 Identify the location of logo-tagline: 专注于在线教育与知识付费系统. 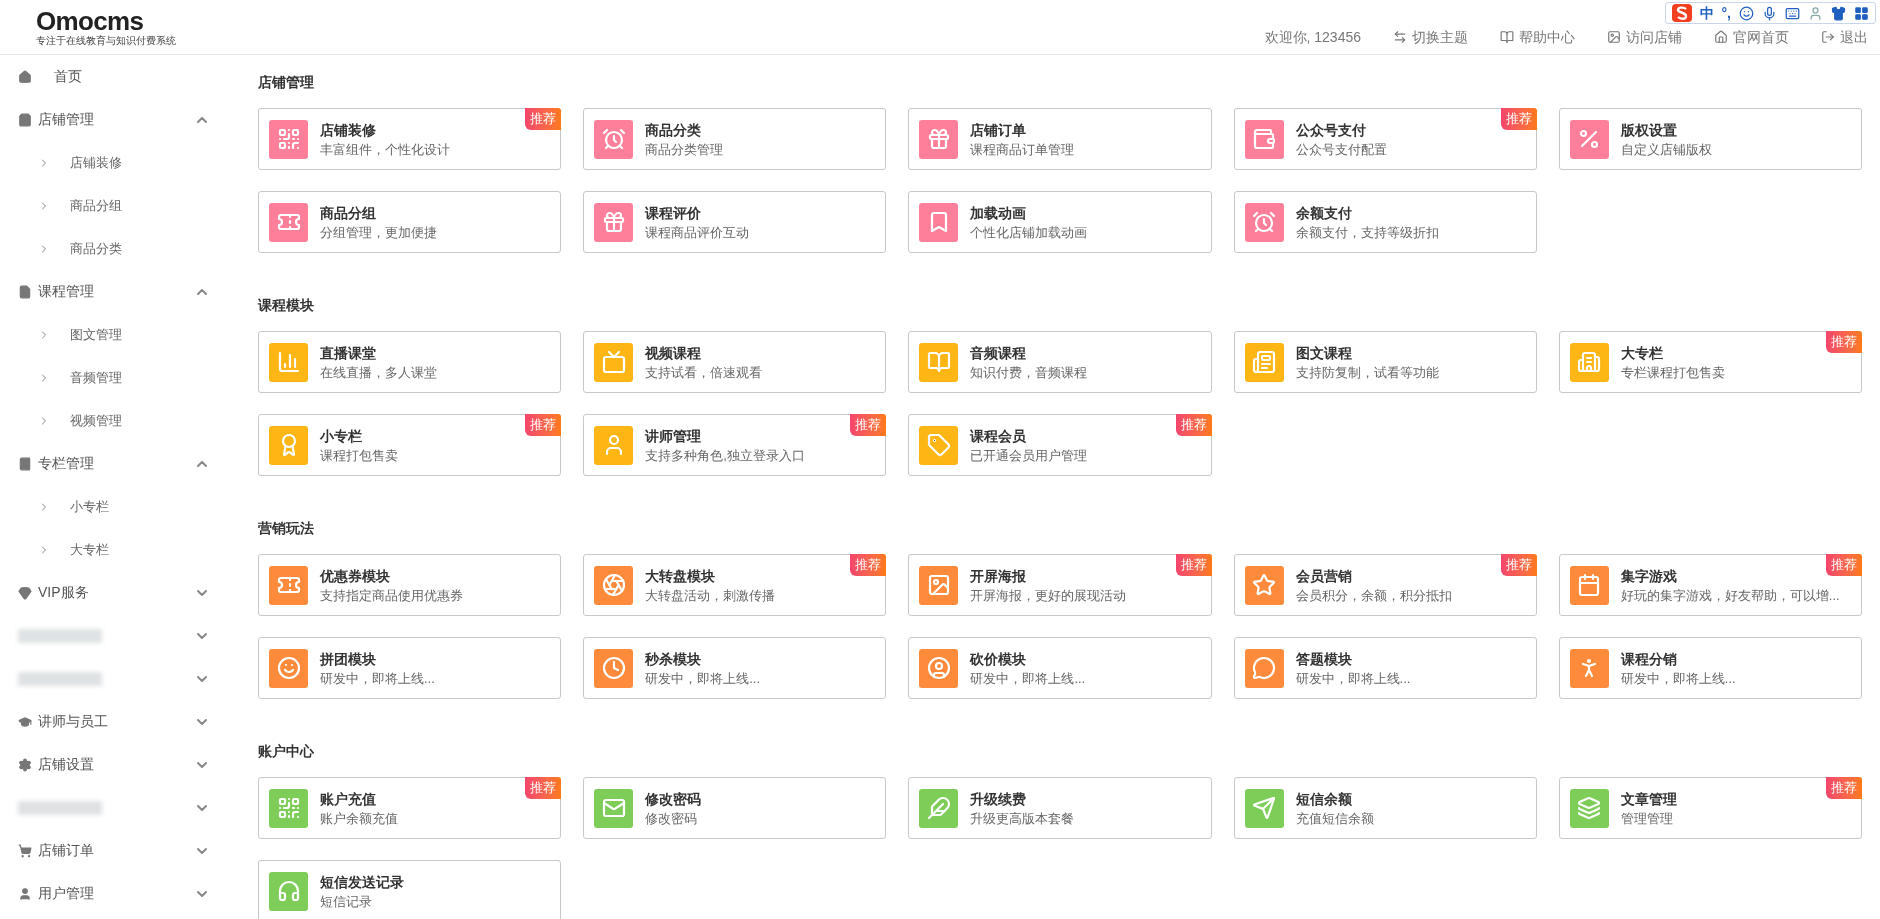
(106, 41).